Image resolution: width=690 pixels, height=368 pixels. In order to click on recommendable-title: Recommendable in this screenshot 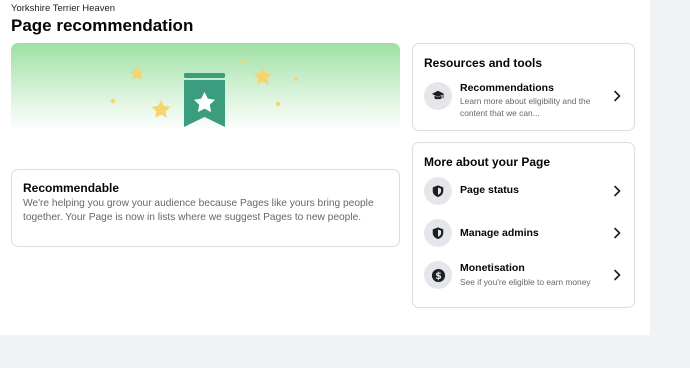, I will do `click(71, 188)`.